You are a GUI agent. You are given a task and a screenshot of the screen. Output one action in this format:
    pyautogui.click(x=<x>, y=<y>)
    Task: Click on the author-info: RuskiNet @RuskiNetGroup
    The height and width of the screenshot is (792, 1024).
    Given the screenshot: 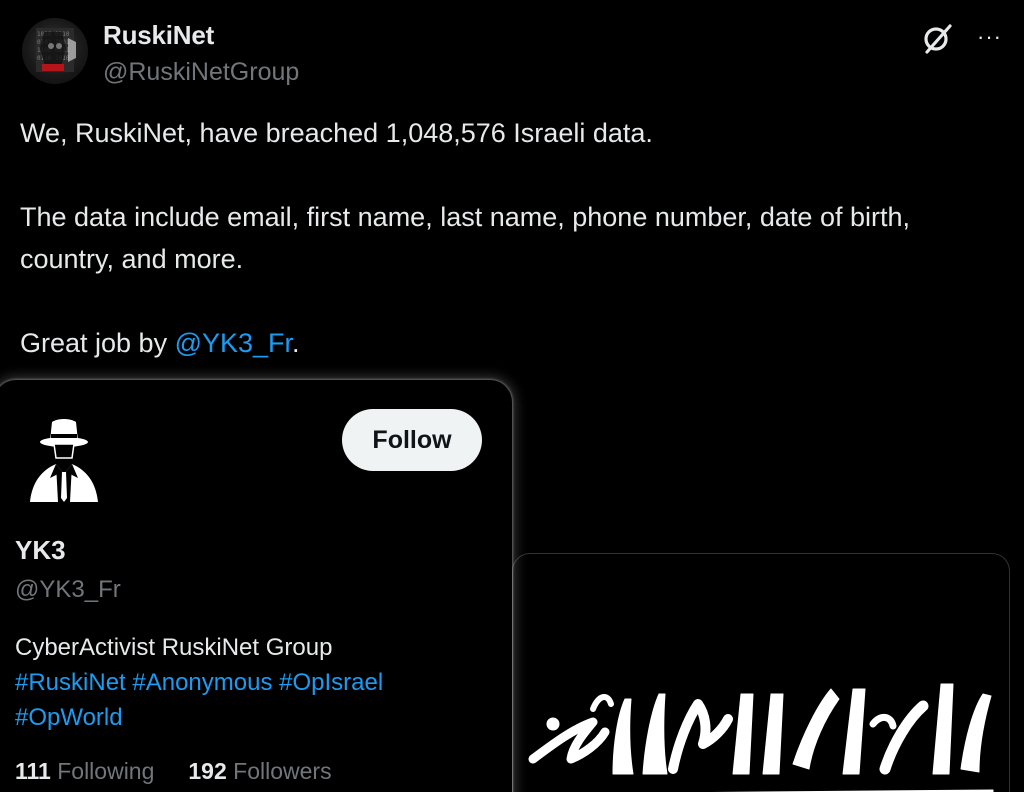 What is the action you would take?
    pyautogui.click(x=201, y=54)
    